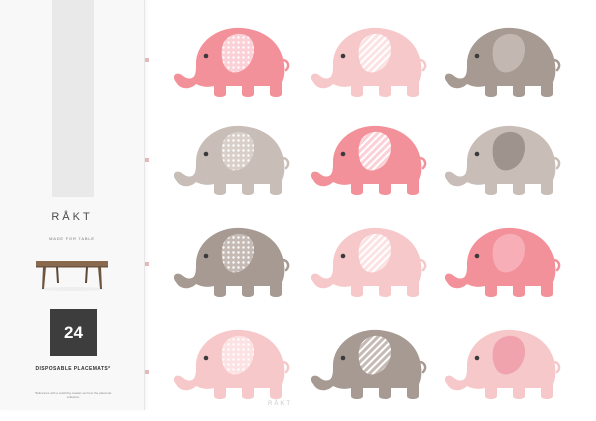 The width and height of the screenshot is (596, 421). Describe the element at coordinates (280, 404) in the screenshot. I see `footer-brand: RÅKT` at that location.